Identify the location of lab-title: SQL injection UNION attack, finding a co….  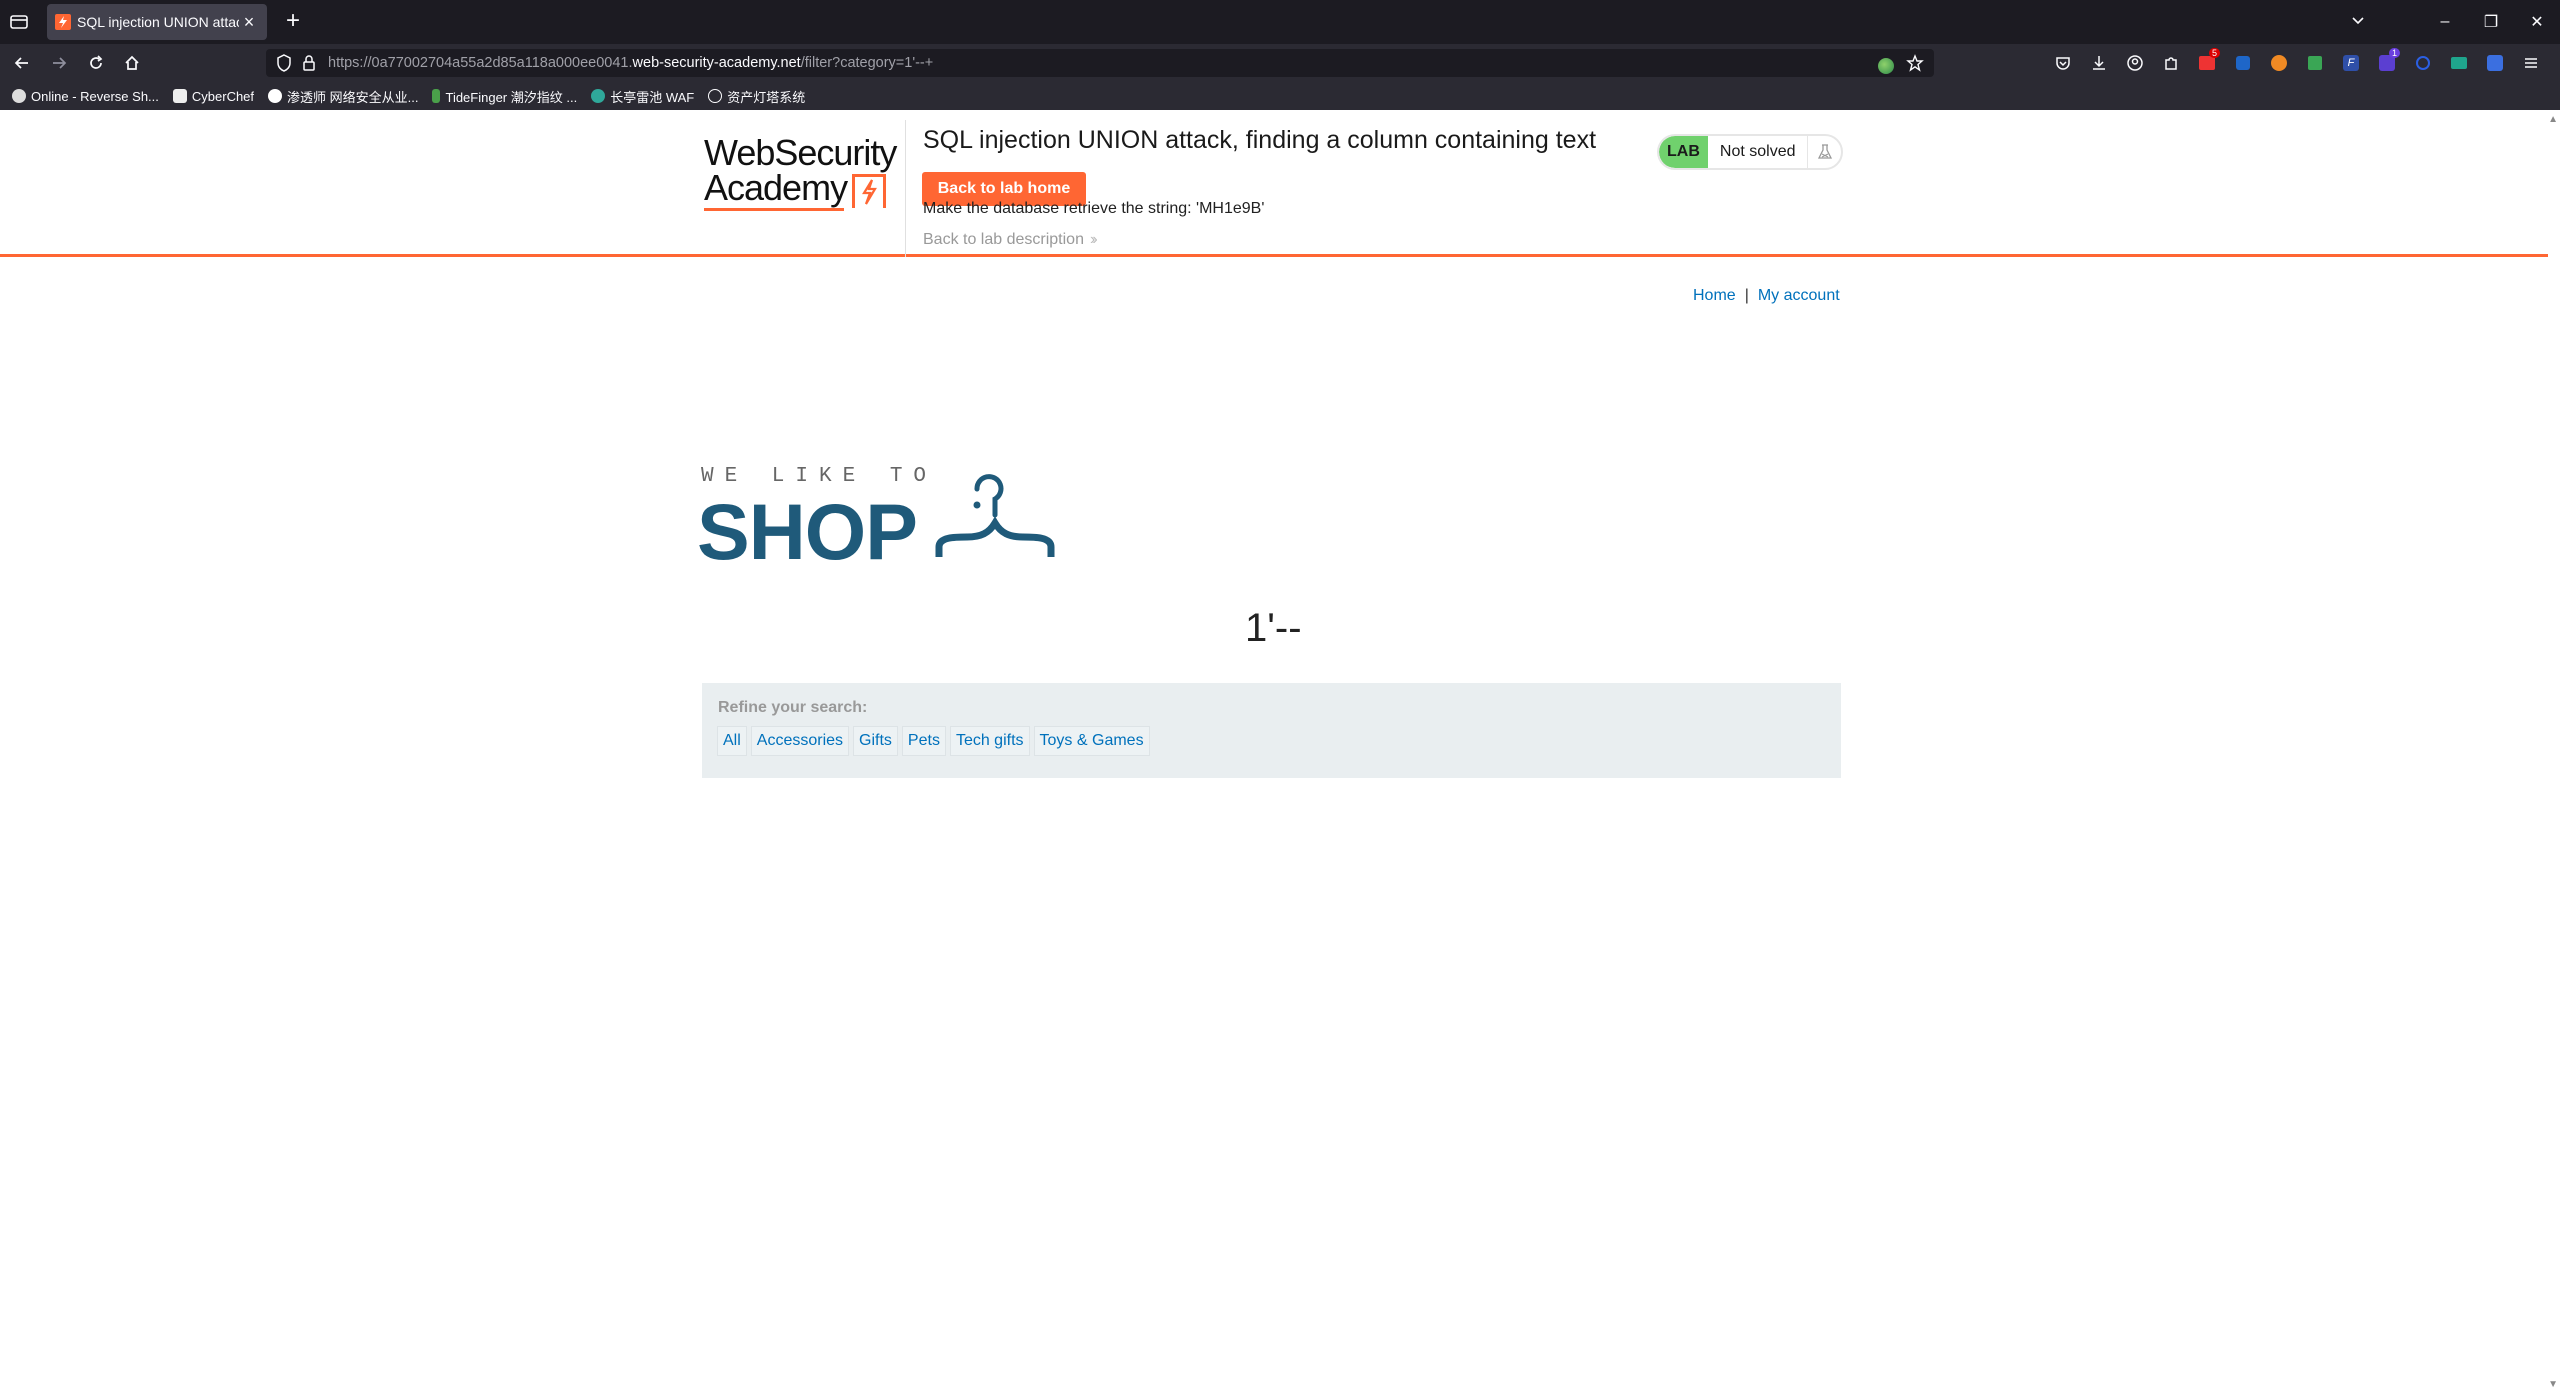
(1260, 140).